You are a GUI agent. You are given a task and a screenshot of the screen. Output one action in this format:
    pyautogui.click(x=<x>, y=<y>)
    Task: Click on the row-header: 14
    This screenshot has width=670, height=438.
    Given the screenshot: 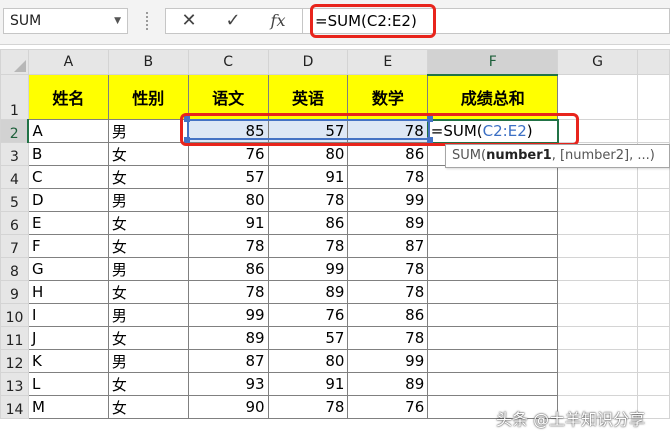 What is the action you would take?
    pyautogui.click(x=14, y=407)
    